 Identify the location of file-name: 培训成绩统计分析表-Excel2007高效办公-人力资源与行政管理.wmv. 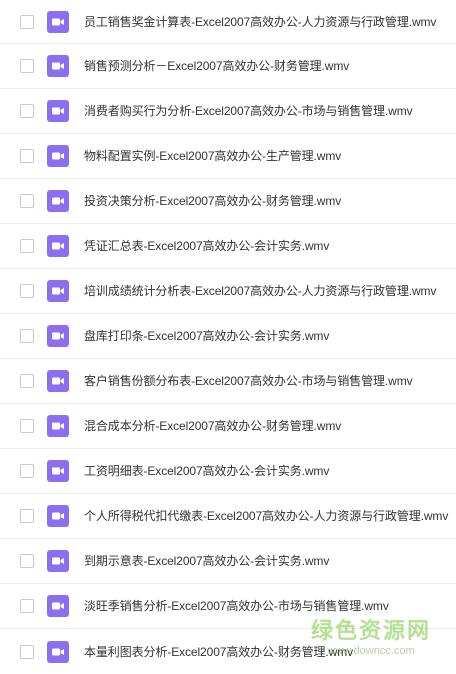
(260, 291).